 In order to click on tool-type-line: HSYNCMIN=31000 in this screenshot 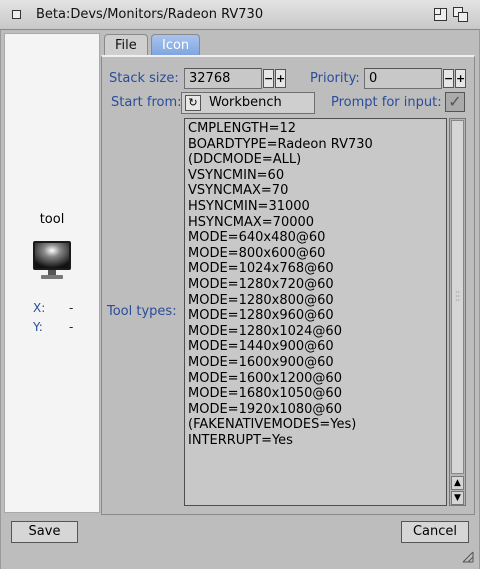, I will do `click(315, 207)`.